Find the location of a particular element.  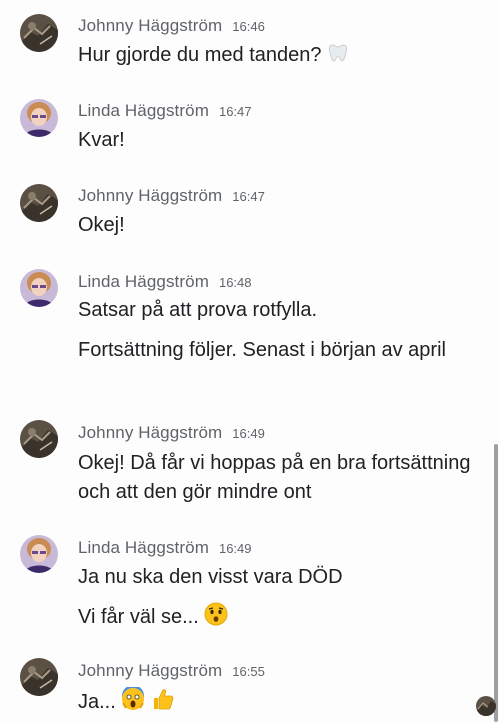

message-line: Ja nu ska den visst vara DÖD is located at coordinates (210, 577).